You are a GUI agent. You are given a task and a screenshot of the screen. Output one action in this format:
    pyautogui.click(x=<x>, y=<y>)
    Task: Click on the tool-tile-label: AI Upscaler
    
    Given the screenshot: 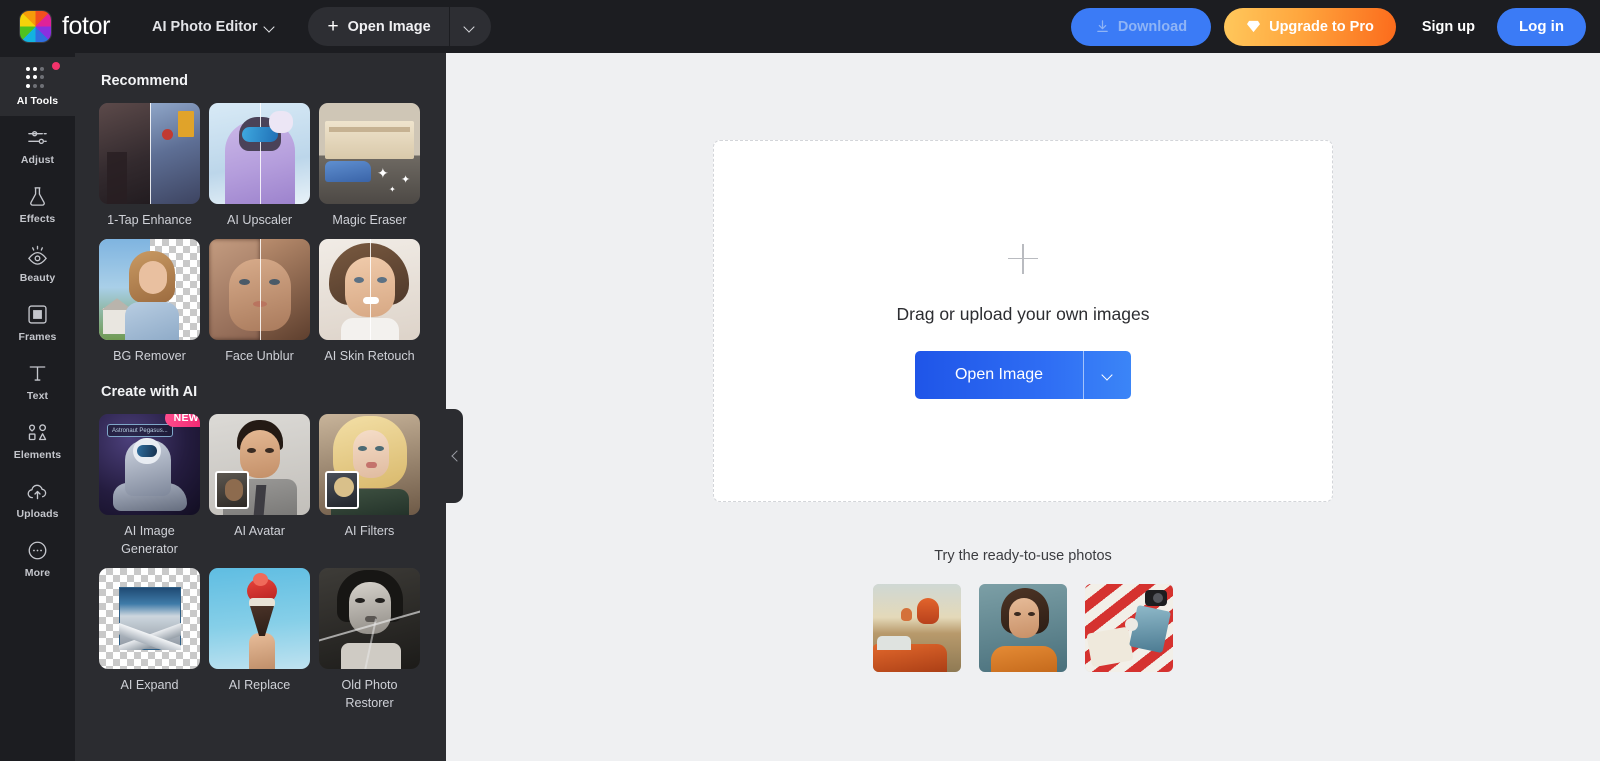 What is the action you would take?
    pyautogui.click(x=259, y=220)
    